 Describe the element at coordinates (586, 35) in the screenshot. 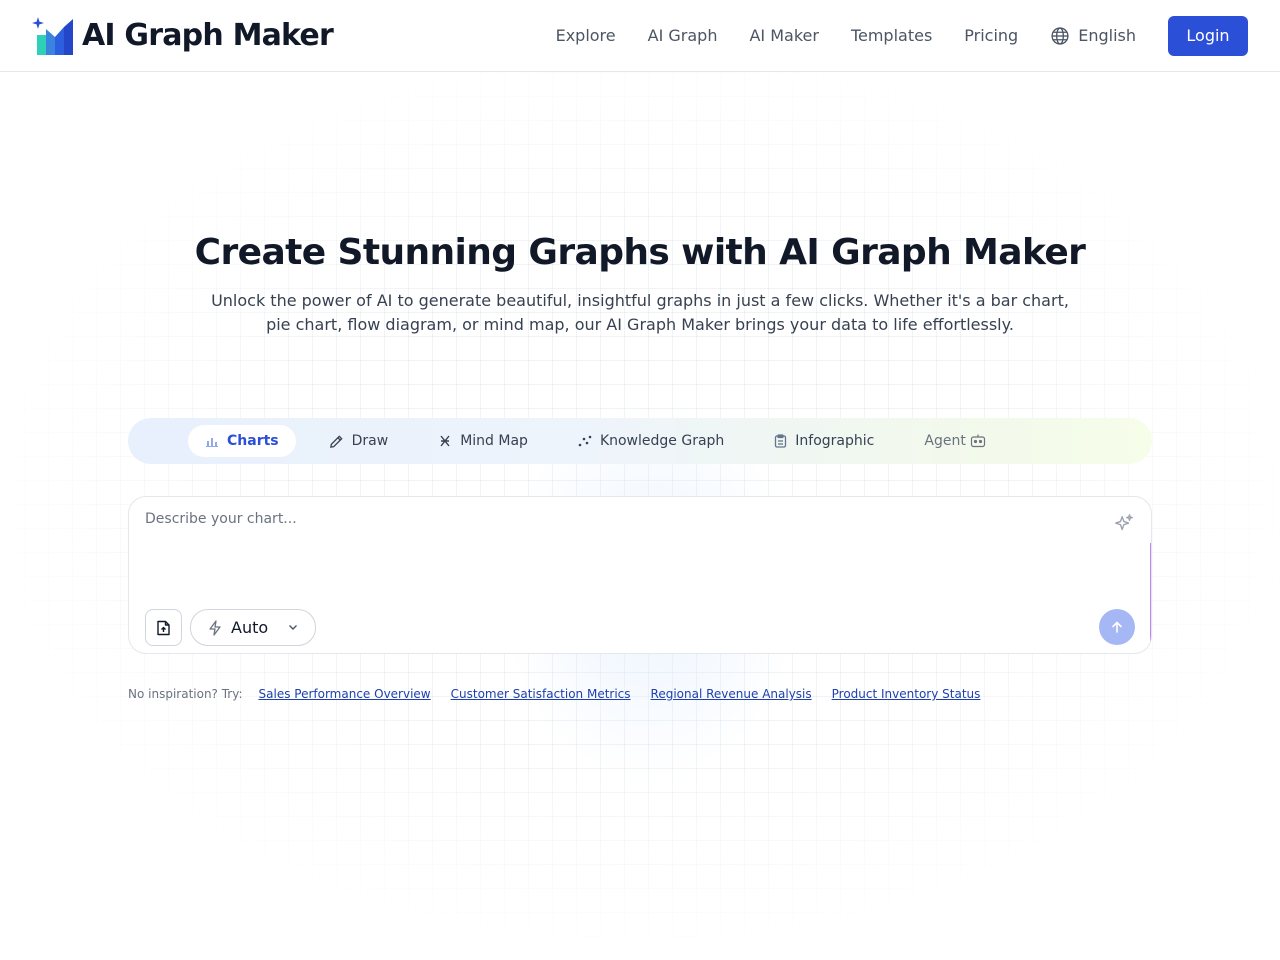

I see `nav-explore: Explore` at that location.